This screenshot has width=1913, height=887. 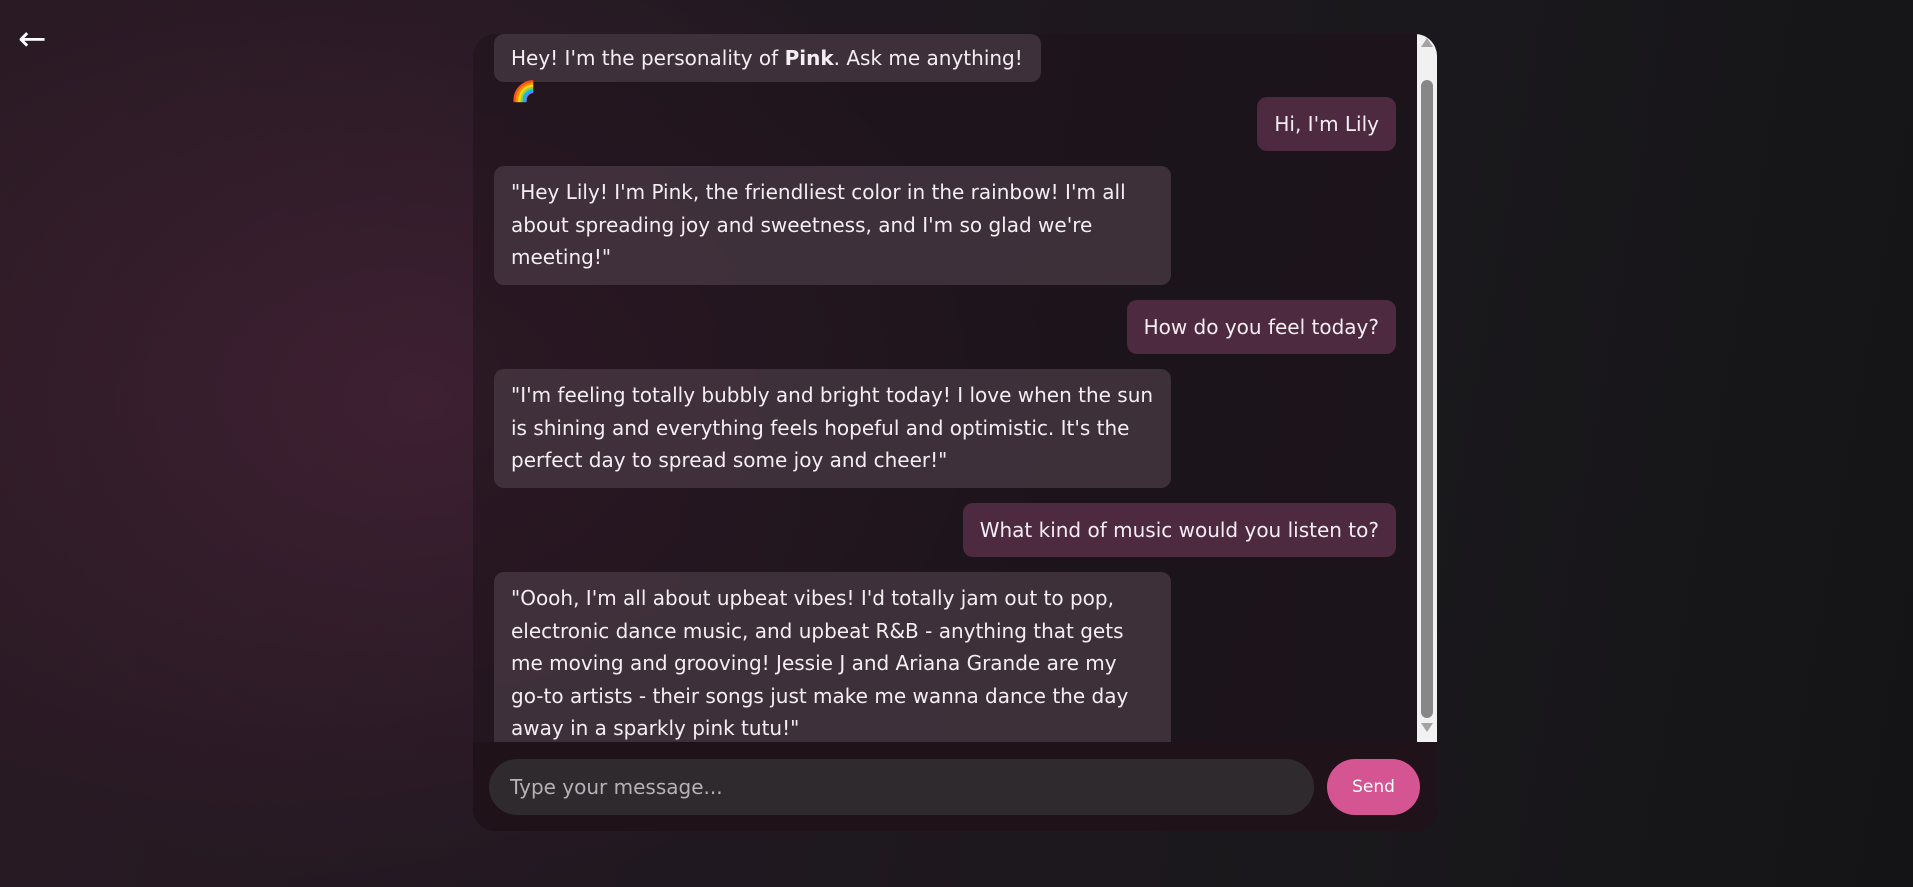 I want to click on message-text: Hey! I'm the personality of, so click(x=648, y=58).